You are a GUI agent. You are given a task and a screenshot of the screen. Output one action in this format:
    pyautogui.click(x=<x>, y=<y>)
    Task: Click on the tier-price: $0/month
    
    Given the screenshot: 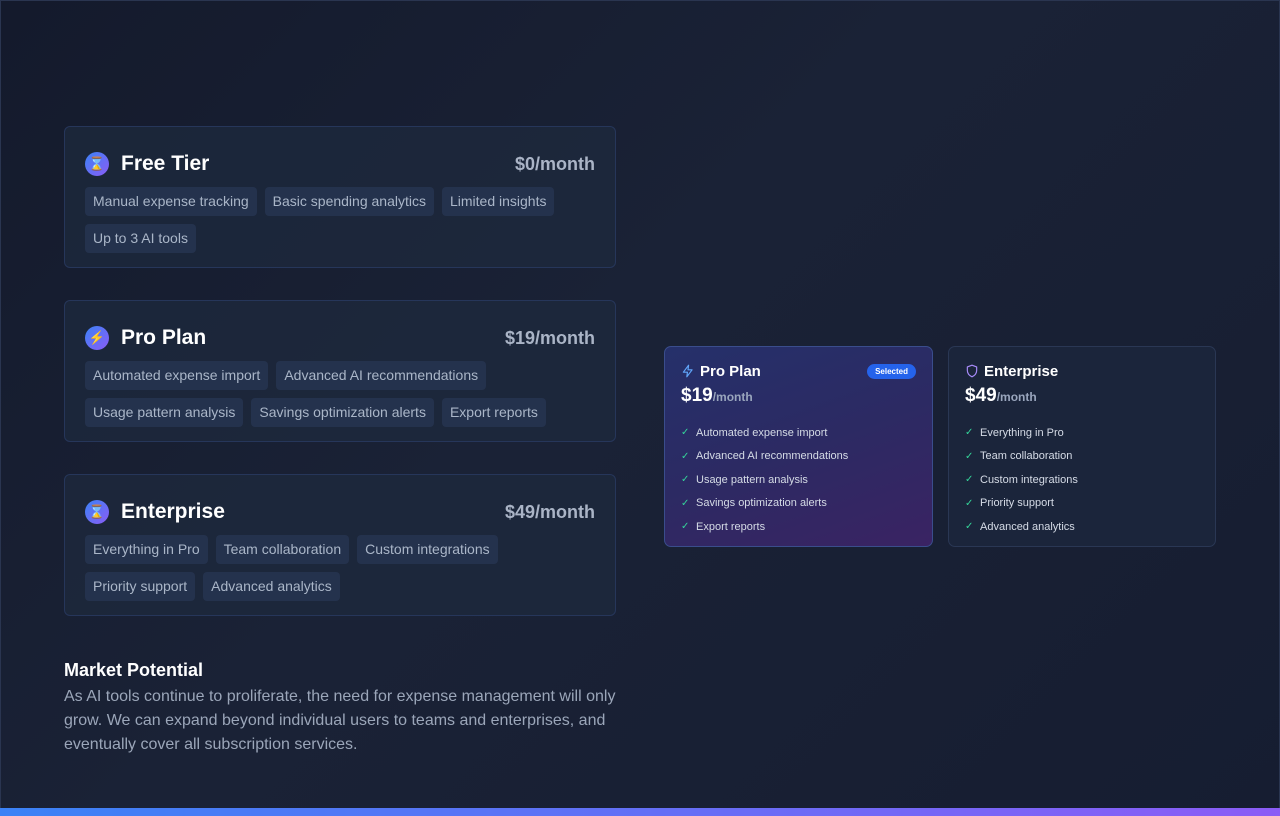 What is the action you would take?
    pyautogui.click(x=554, y=163)
    